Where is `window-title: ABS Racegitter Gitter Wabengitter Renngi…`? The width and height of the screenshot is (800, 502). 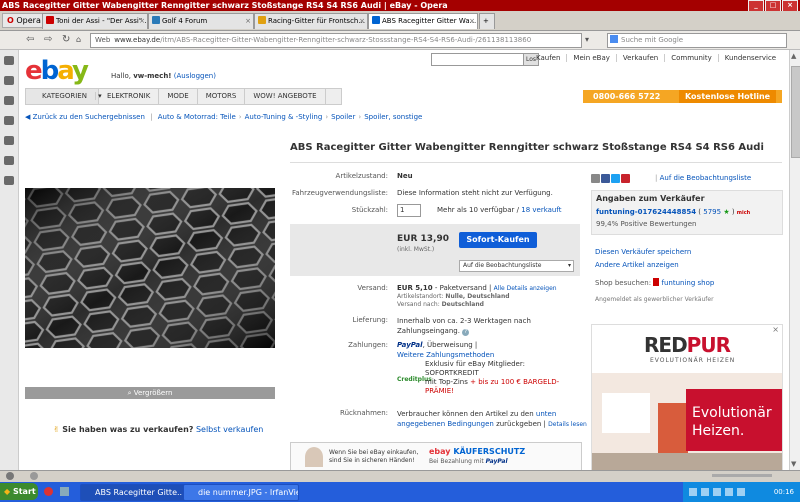 window-title: ABS Racegitter Gitter Wabengitter Renngi… is located at coordinates (225, 5).